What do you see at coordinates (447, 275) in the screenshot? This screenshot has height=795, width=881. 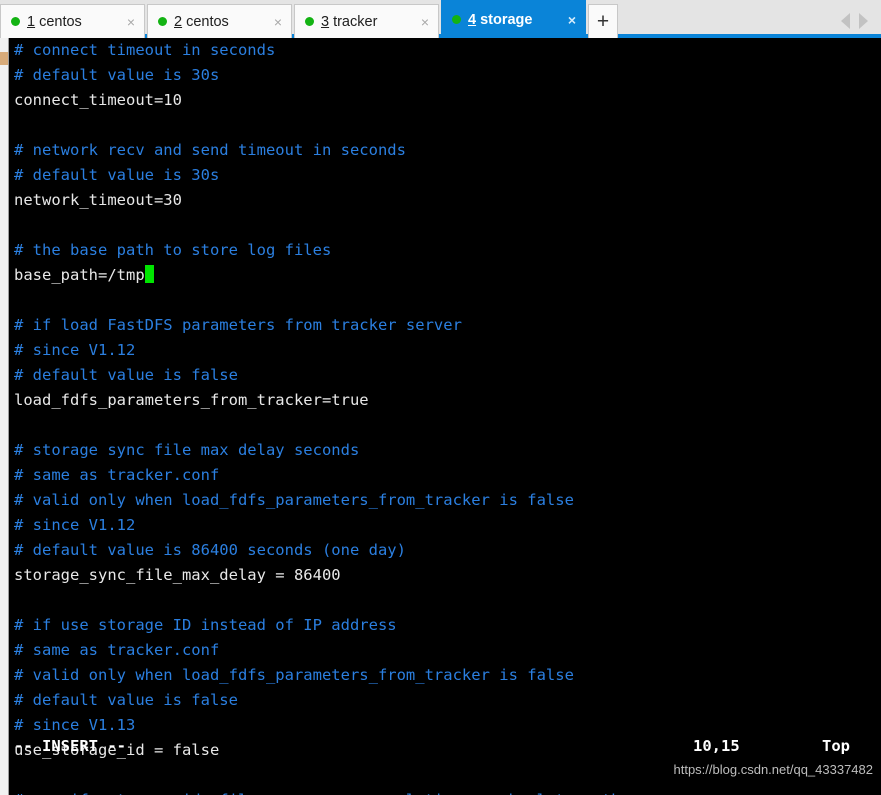 I see `terminal-line: base_path=/tmp` at bounding box center [447, 275].